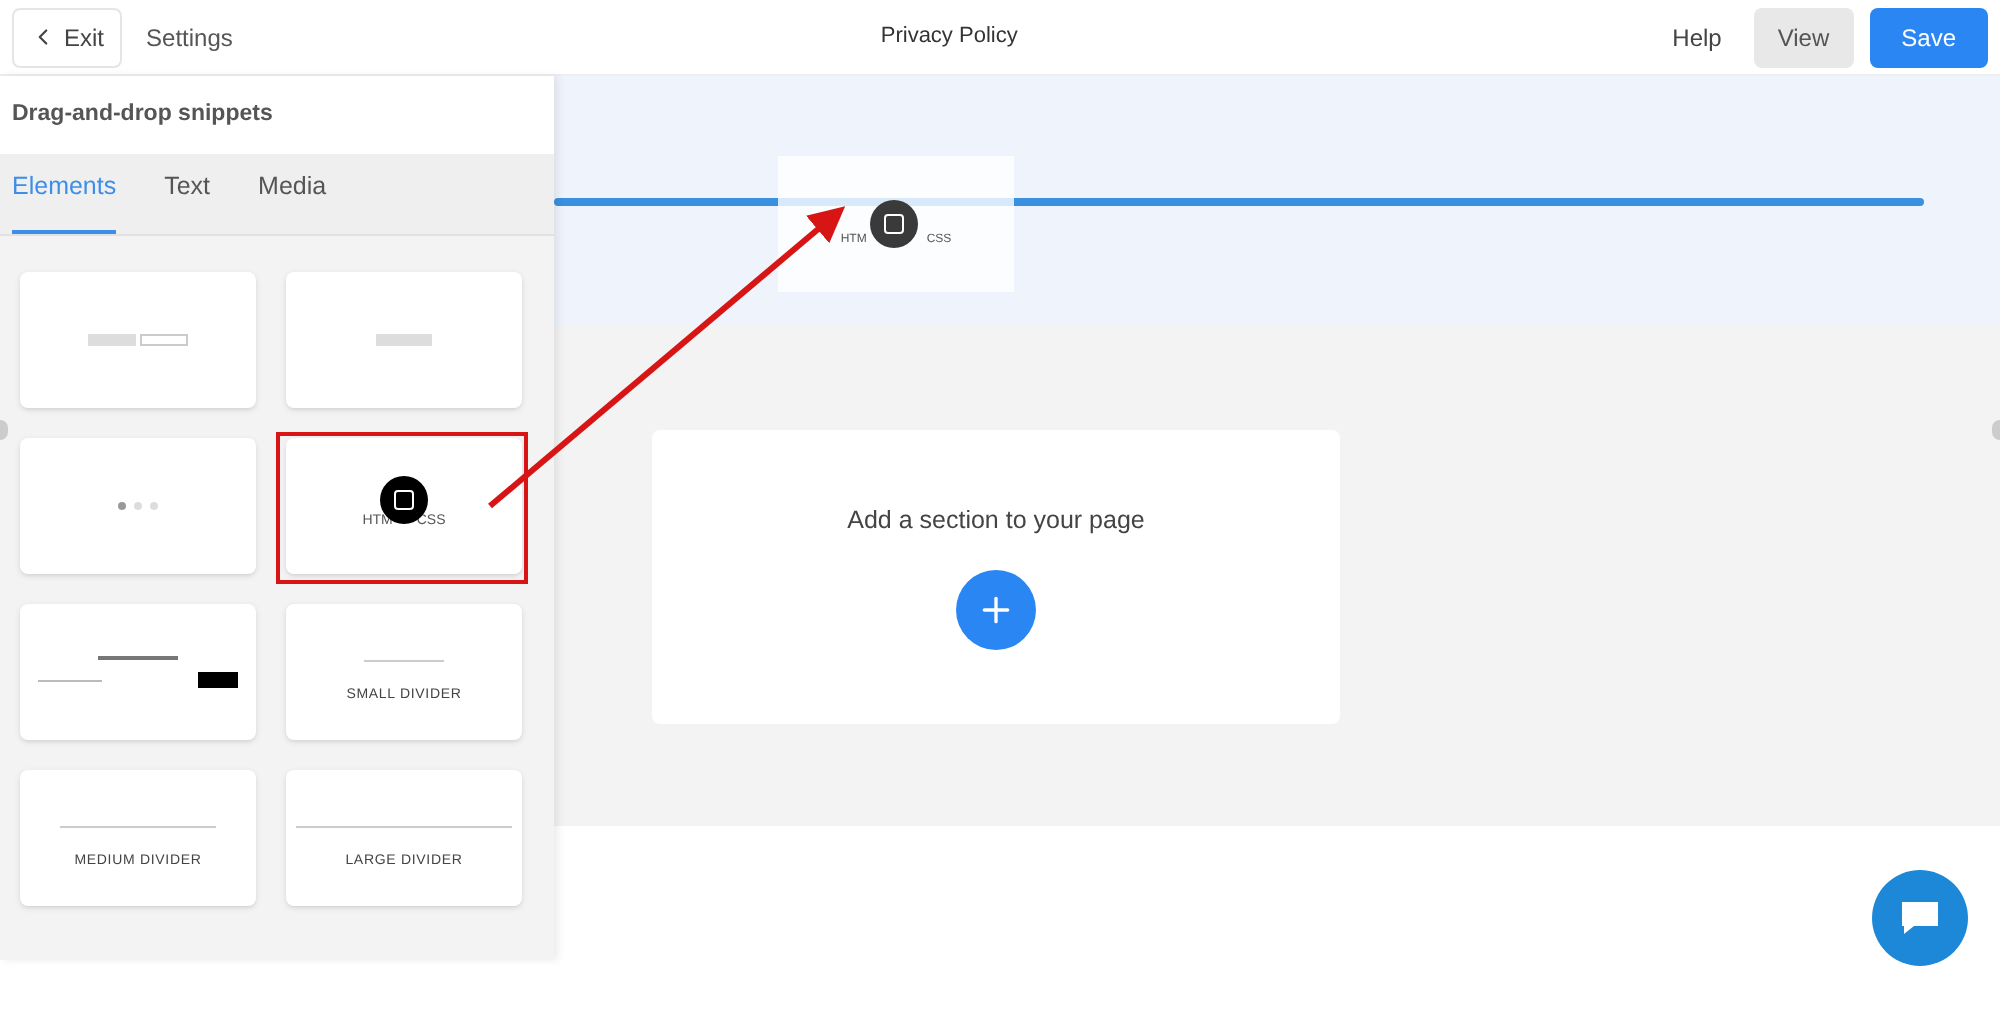  Describe the element at coordinates (949, 37) in the screenshot. I see `page-title: Privacy Policy` at that location.